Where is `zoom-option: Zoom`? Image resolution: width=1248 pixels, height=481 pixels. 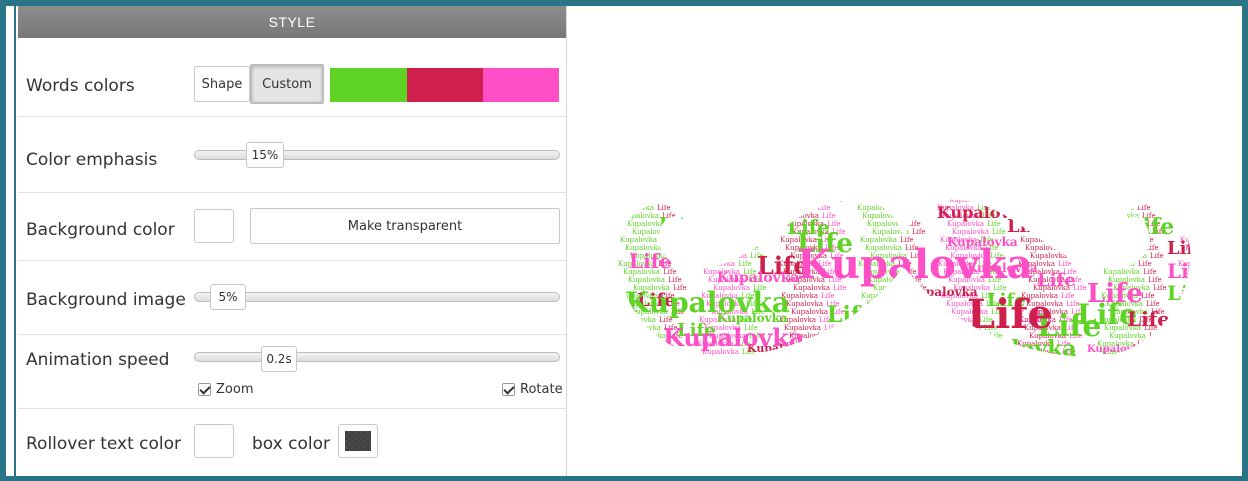 zoom-option: Zoom is located at coordinates (225, 389).